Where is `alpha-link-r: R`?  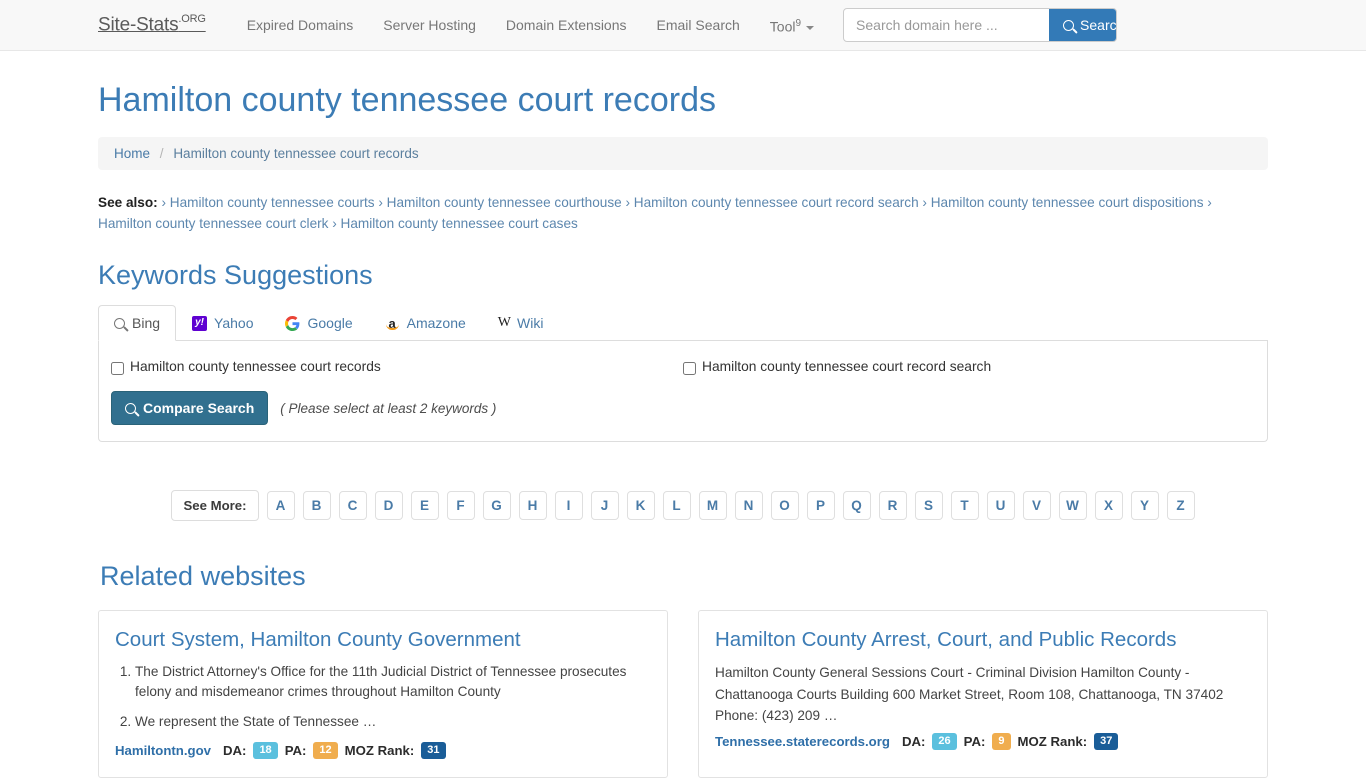
alpha-link-r: R is located at coordinates (892, 506).